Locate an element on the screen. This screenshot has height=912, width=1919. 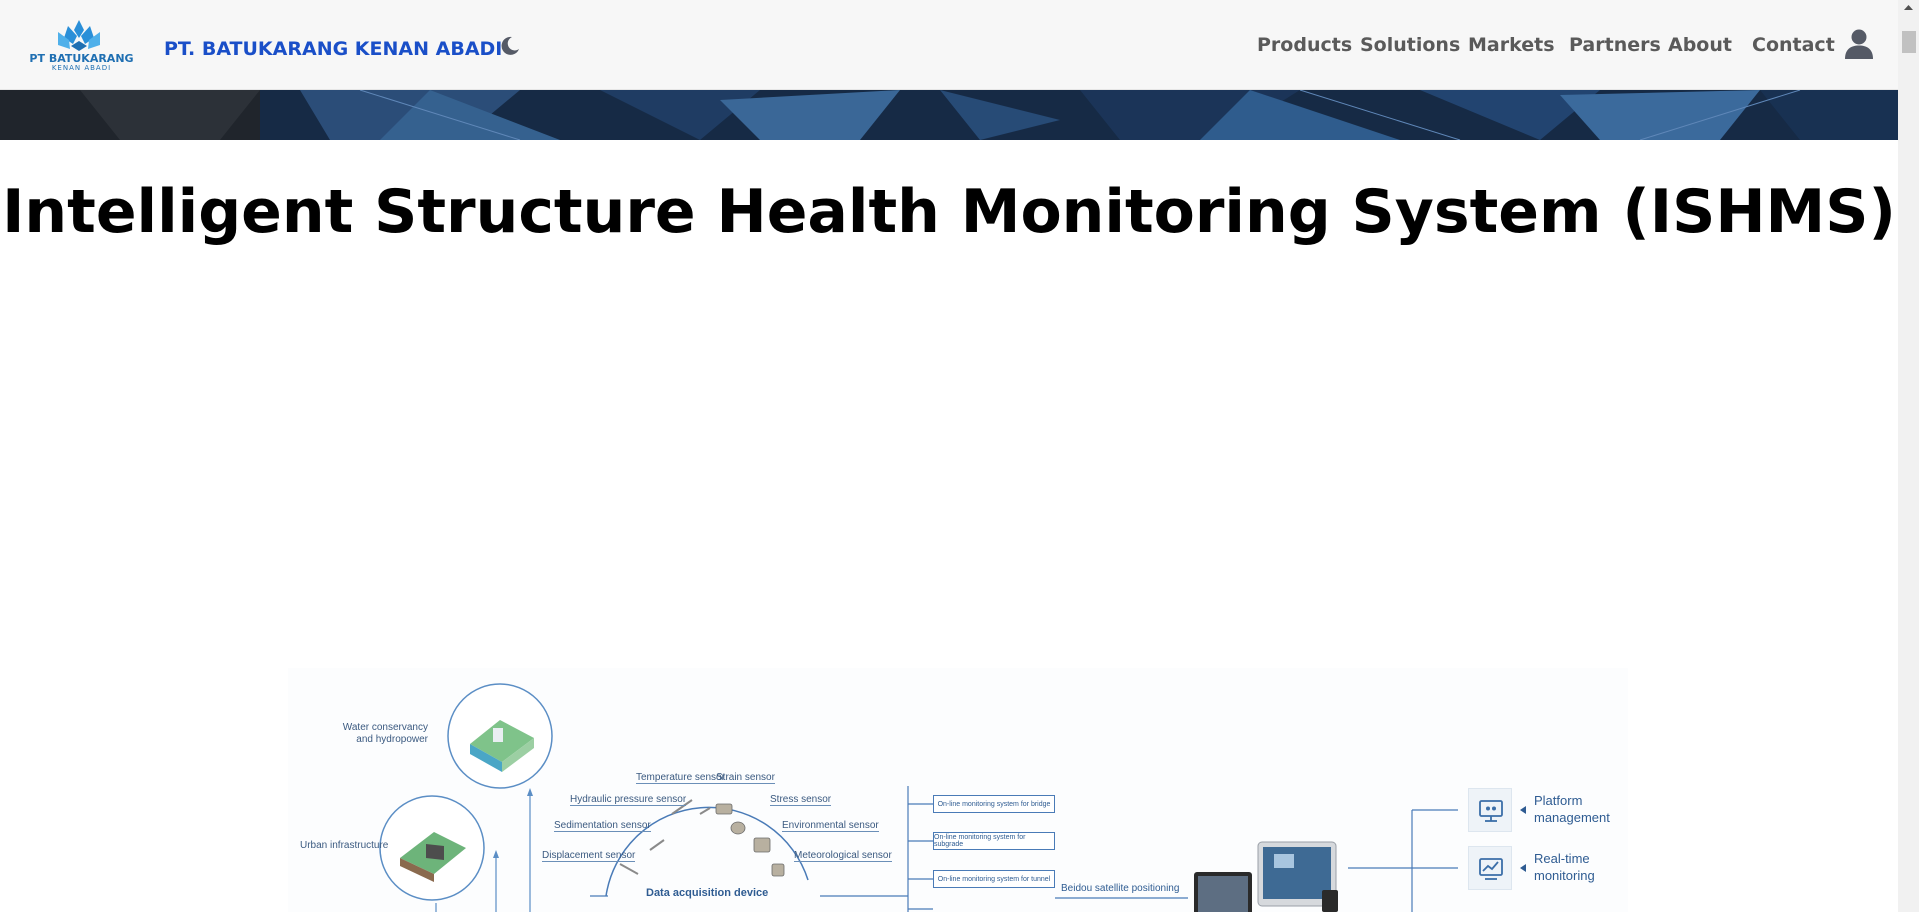
label-urban-infrastructure: Urban infrastructure is located at coordinates (344, 845).